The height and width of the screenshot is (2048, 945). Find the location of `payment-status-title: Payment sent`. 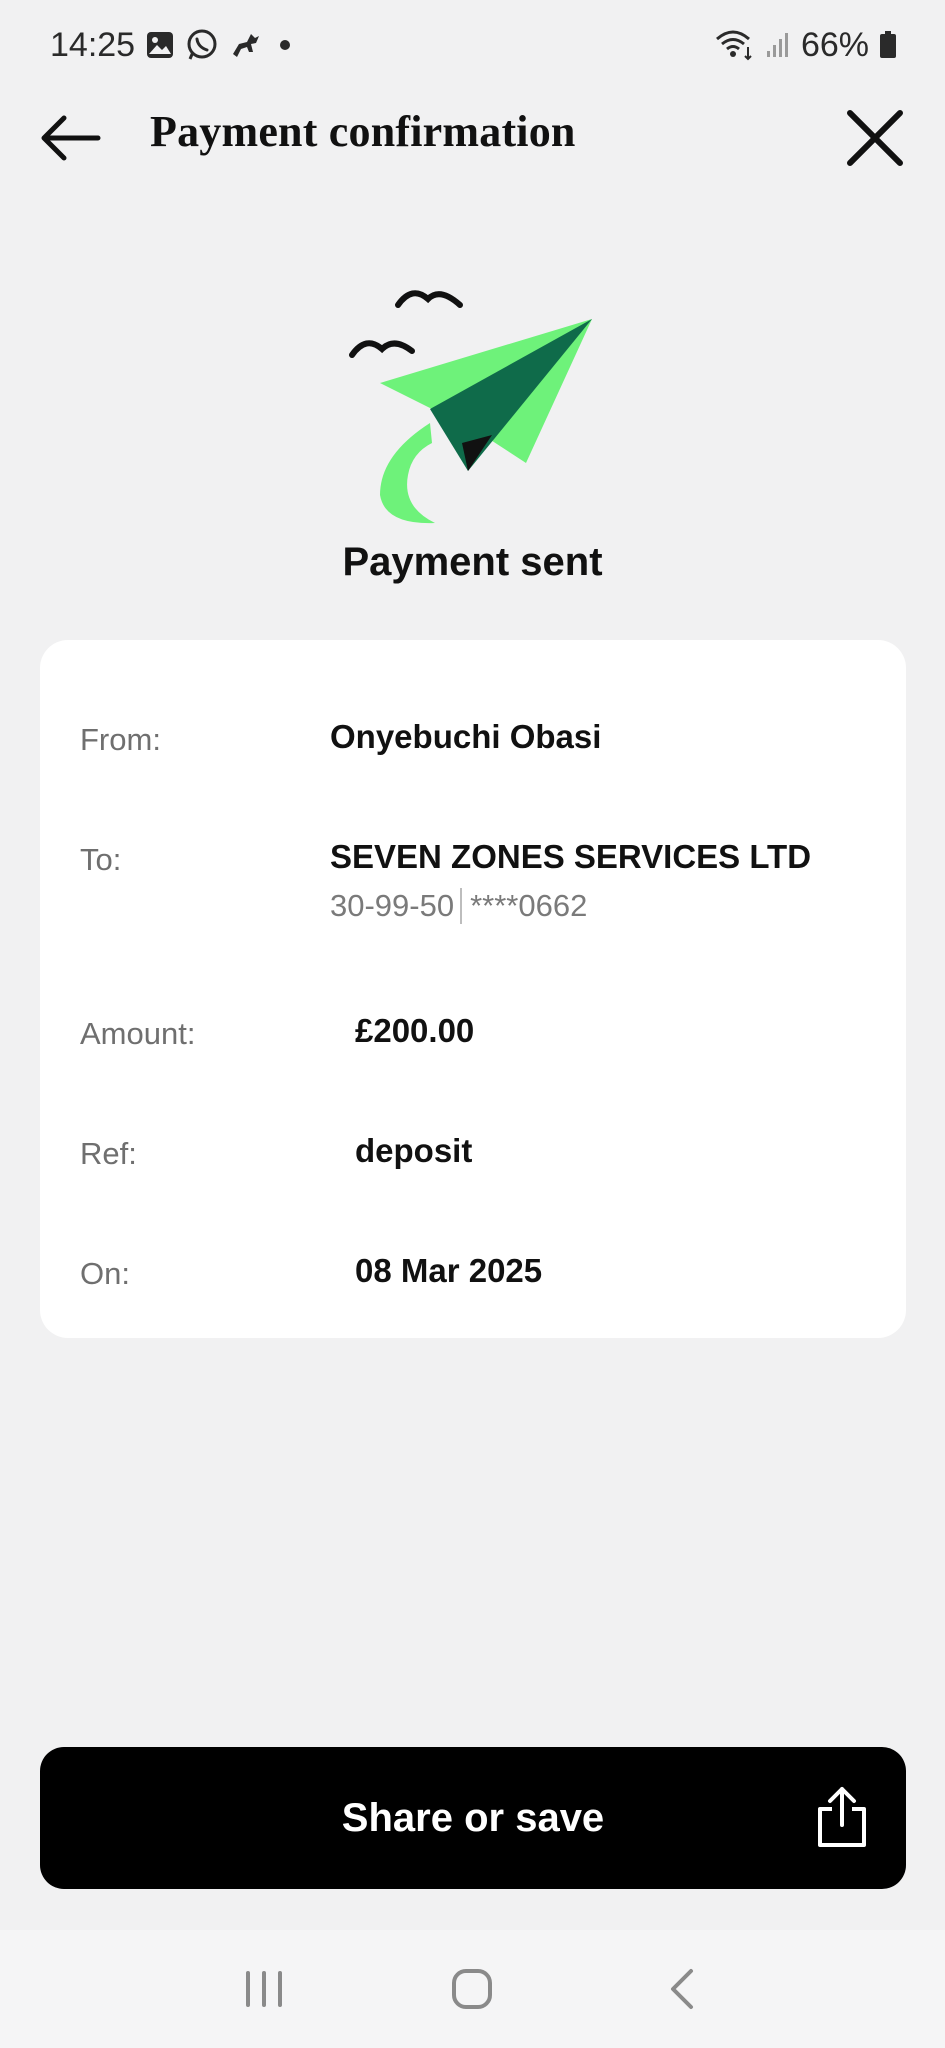

payment-status-title: Payment sent is located at coordinates (472, 562).